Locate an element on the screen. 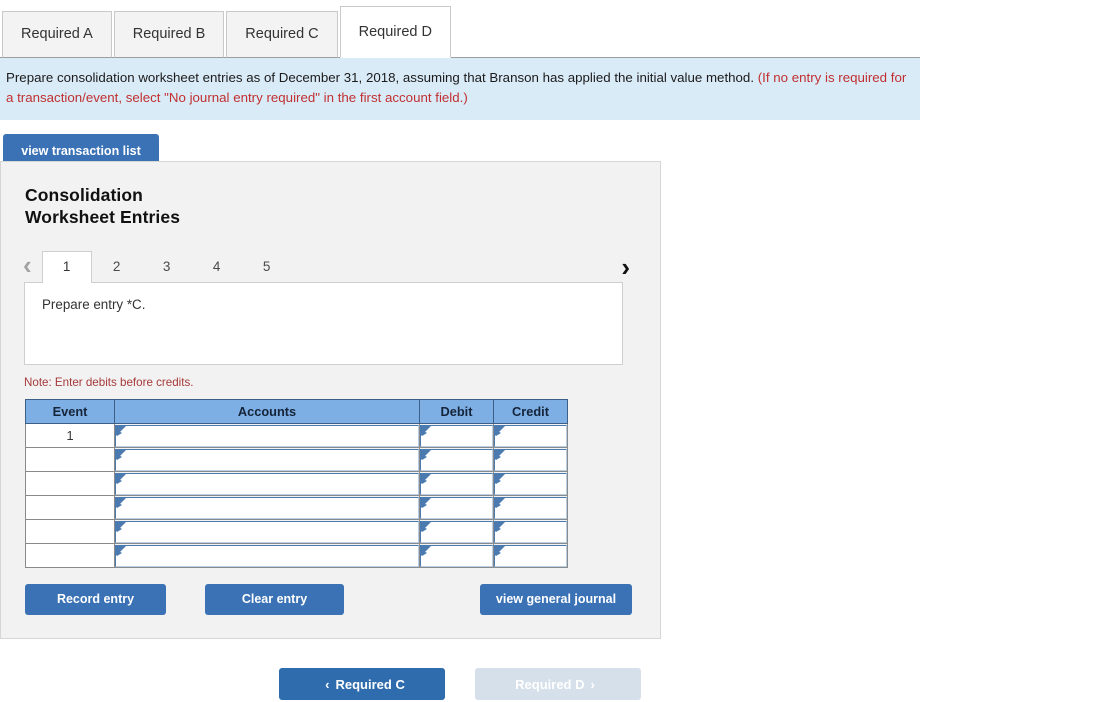  view-general-journal-button: view general journal is located at coordinates (556, 599).